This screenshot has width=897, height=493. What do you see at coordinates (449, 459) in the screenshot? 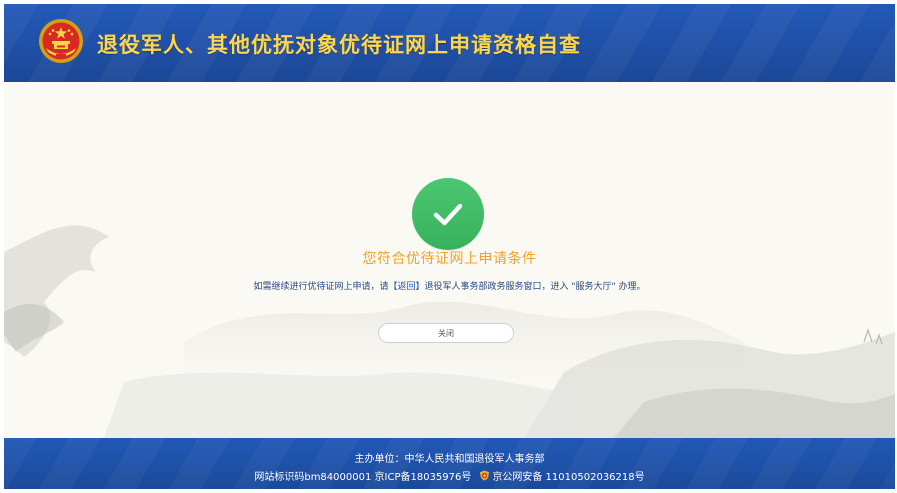
I see `footer-sponsor: 主办单位：中华人民共和国退役军人事务部` at bounding box center [449, 459].